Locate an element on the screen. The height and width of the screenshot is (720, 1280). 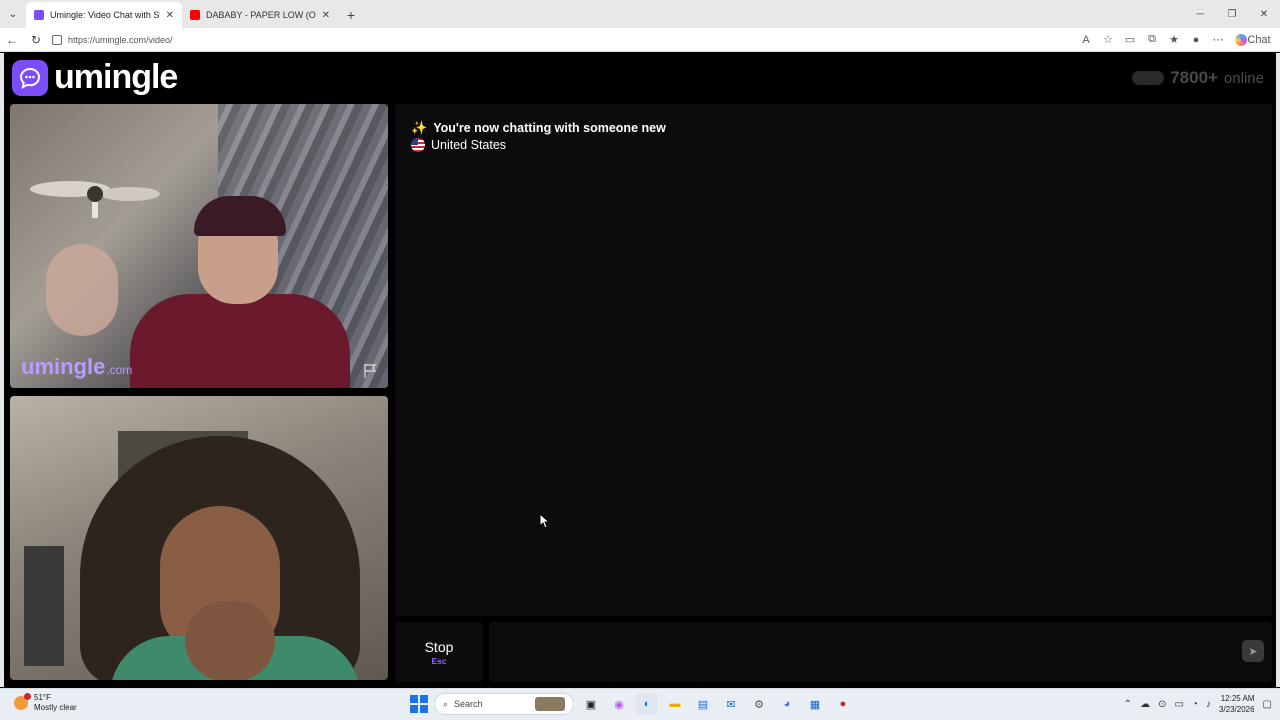
site-info-icon is located at coordinates (57, 39).